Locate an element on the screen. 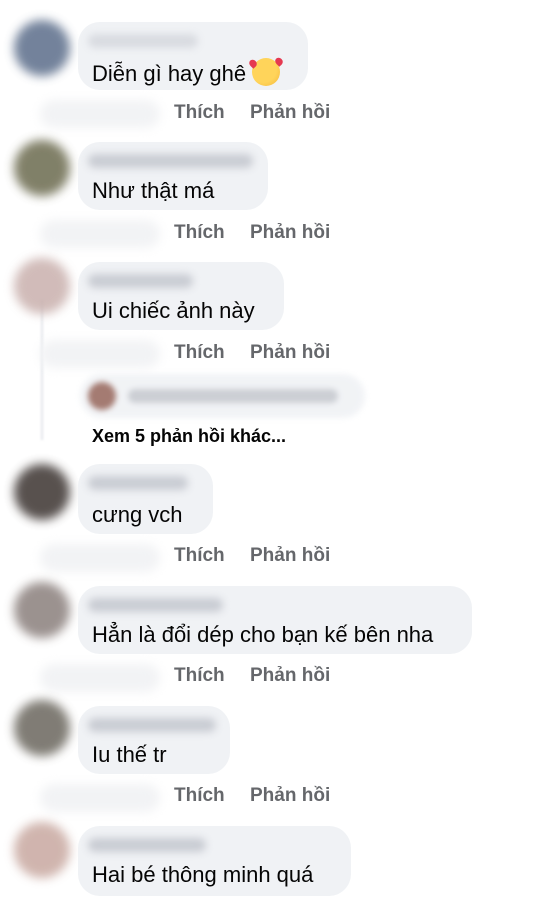 The image size is (540, 906). comment-bubble: Hẳn là đổi dép cho bạn kế bên nha is located at coordinates (275, 620).